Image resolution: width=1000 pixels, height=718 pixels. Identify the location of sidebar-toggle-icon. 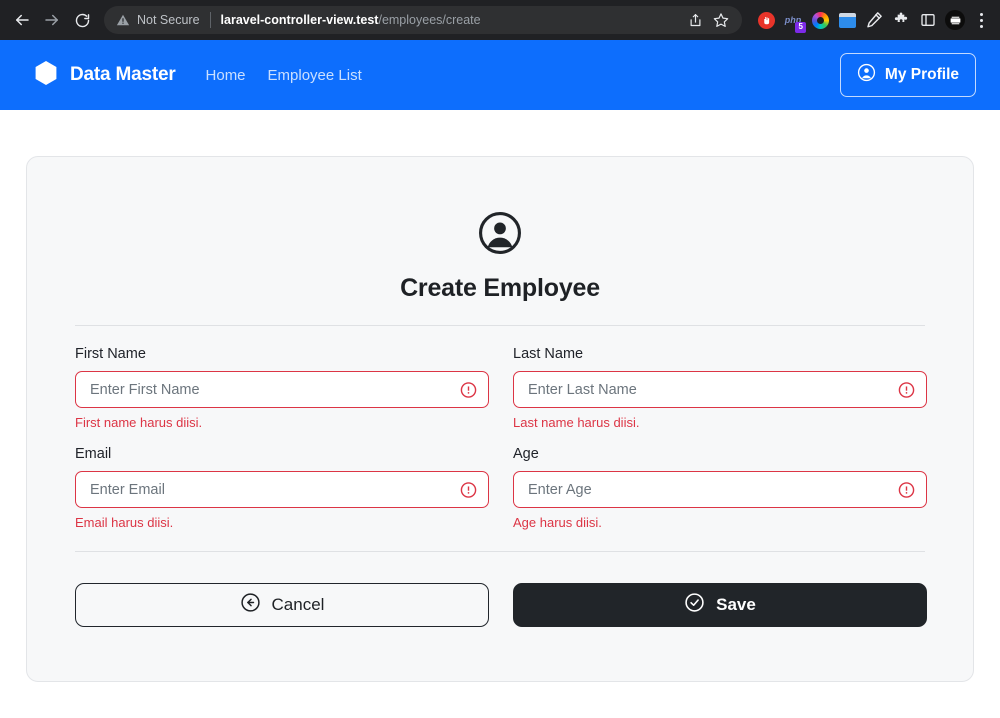
(928, 20).